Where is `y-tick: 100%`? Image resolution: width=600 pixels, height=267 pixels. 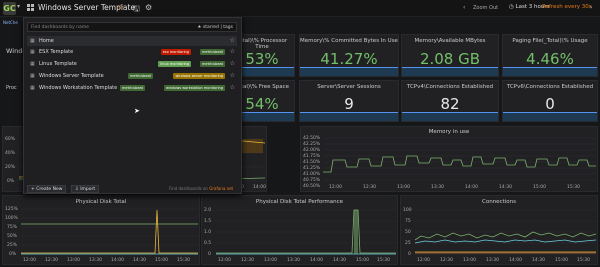
y-tick: 100% is located at coordinates (11, 218).